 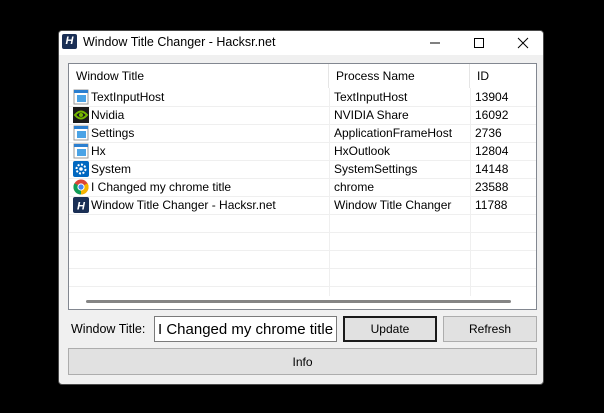 What do you see at coordinates (301, 43) in the screenshot?
I see `title-bar: H Window Title Changer - Hacksr.net` at bounding box center [301, 43].